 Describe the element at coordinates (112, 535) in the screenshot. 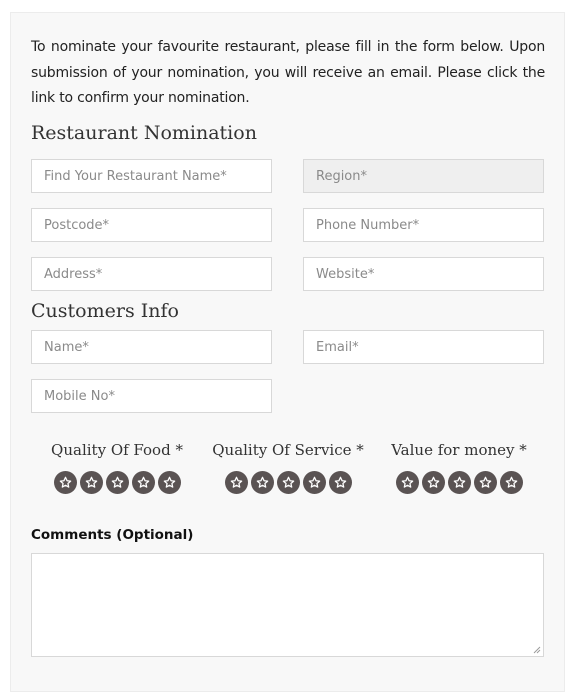

I see `comments-label: Comments (Optional)` at that location.